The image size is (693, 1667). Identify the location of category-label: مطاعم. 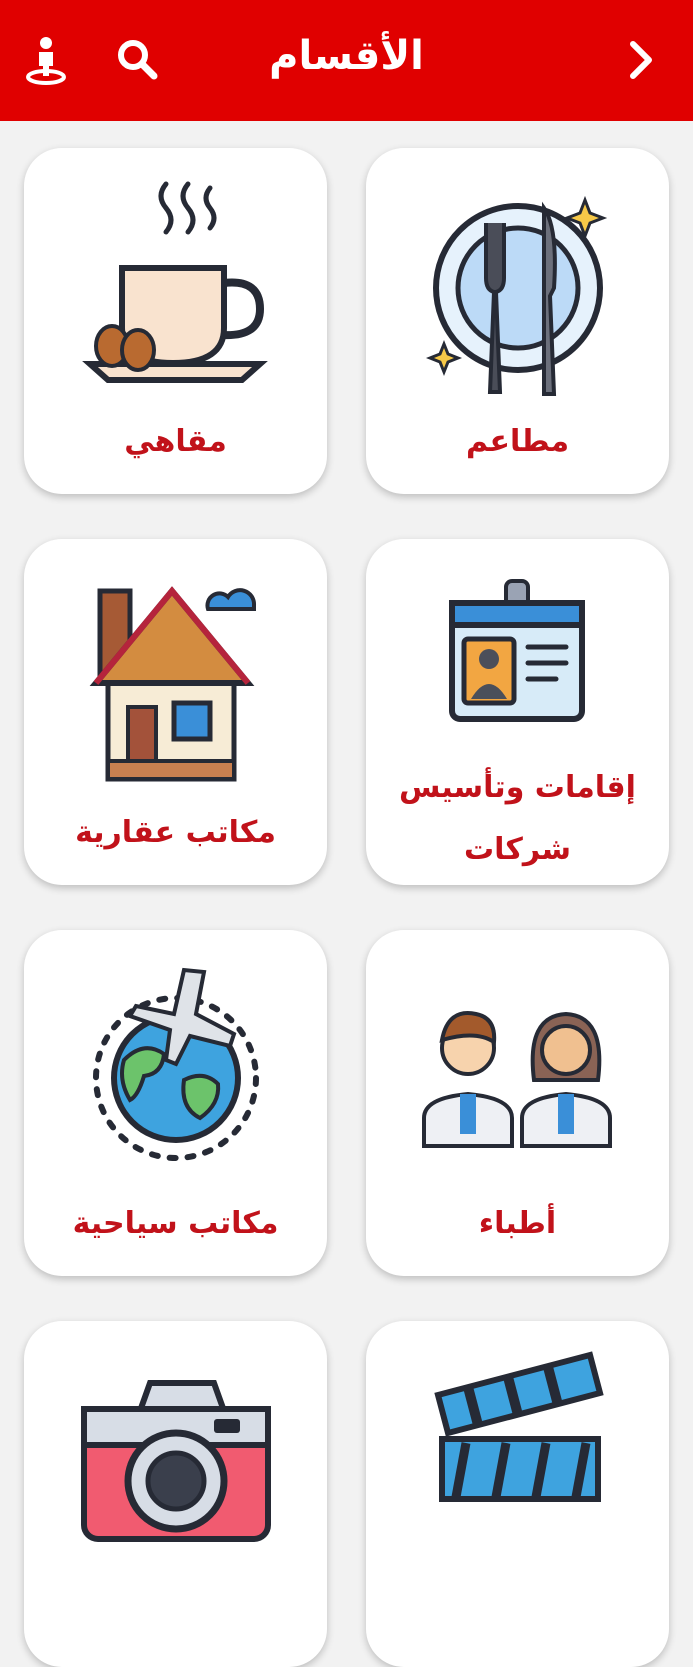
(517, 441).